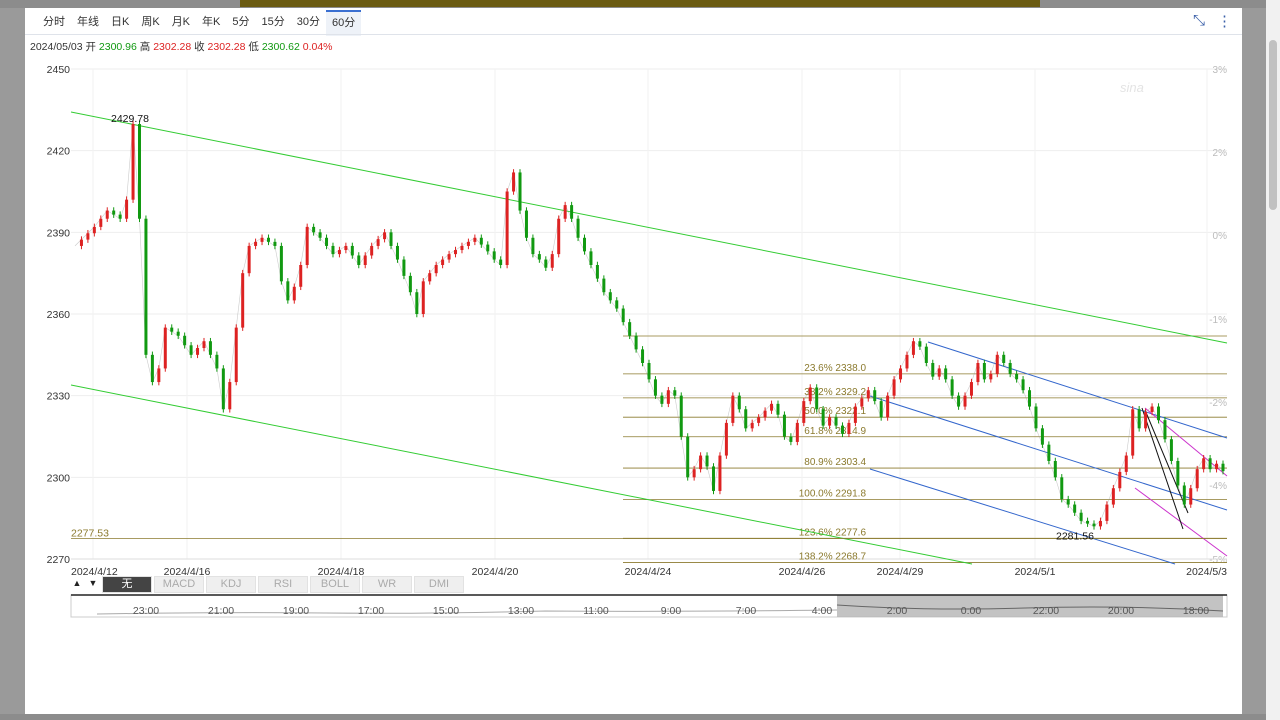 This screenshot has width=1280, height=720. Describe the element at coordinates (1220, 70) in the screenshot. I see `right-tick-label: 3%` at that location.